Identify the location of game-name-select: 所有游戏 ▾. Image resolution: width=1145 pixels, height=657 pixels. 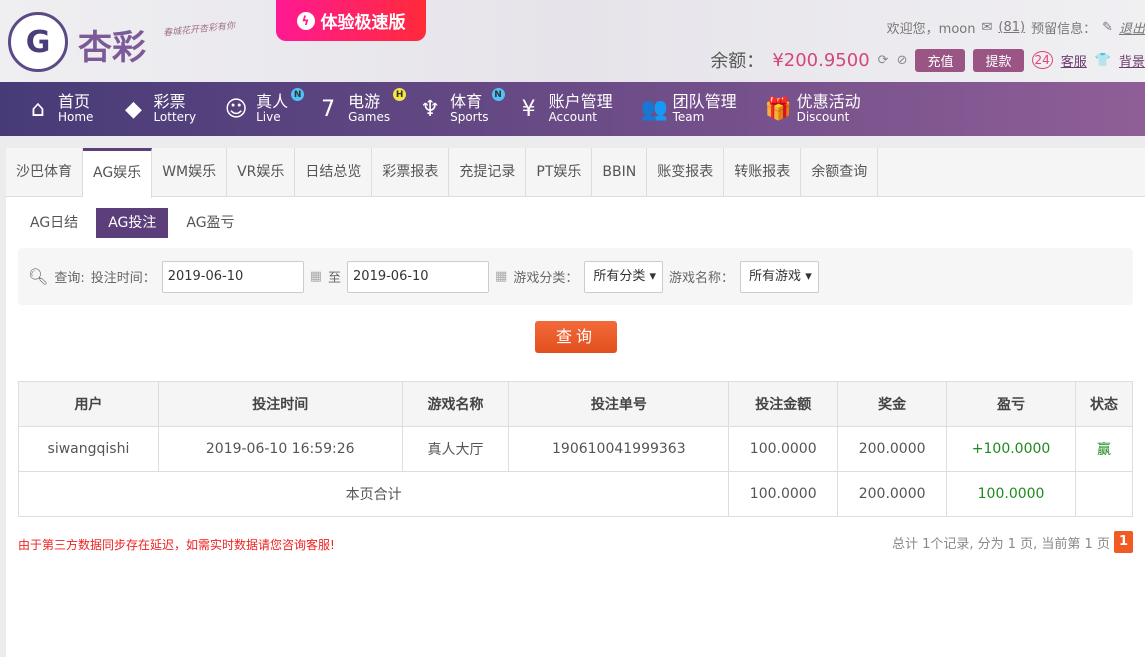
(779, 276).